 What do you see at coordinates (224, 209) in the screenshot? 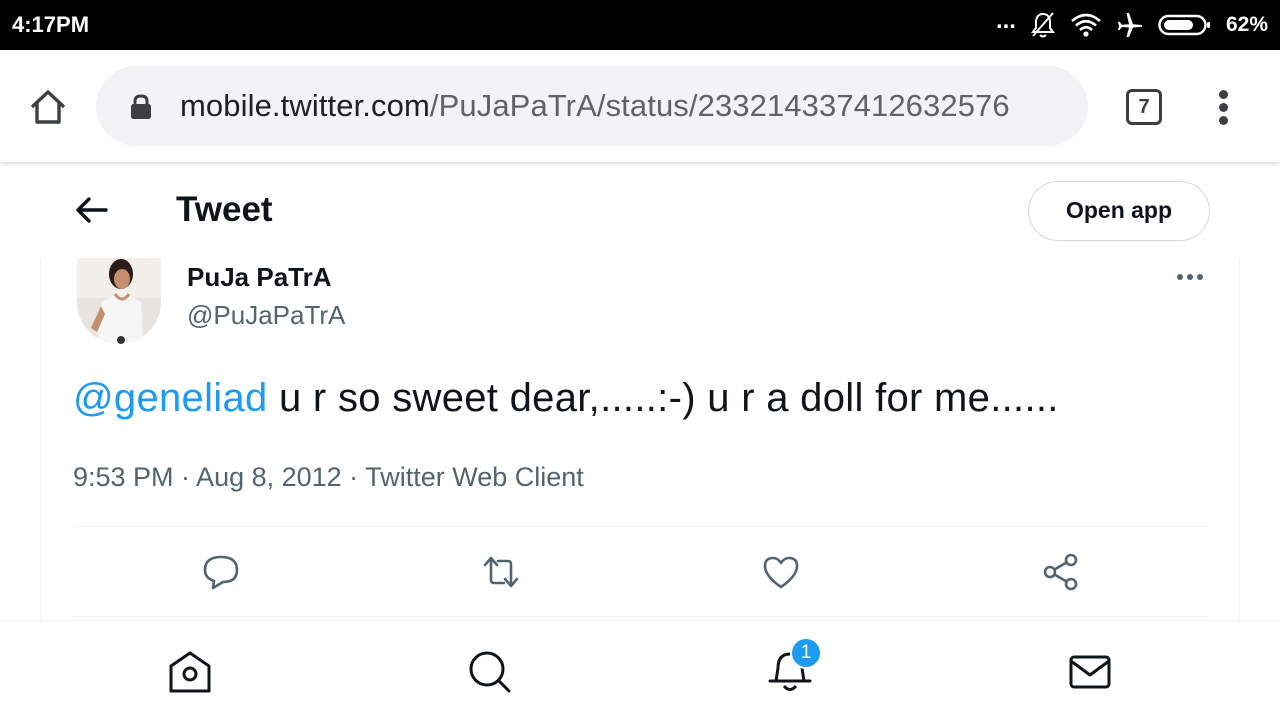
I see `page-title: Tweet` at bounding box center [224, 209].